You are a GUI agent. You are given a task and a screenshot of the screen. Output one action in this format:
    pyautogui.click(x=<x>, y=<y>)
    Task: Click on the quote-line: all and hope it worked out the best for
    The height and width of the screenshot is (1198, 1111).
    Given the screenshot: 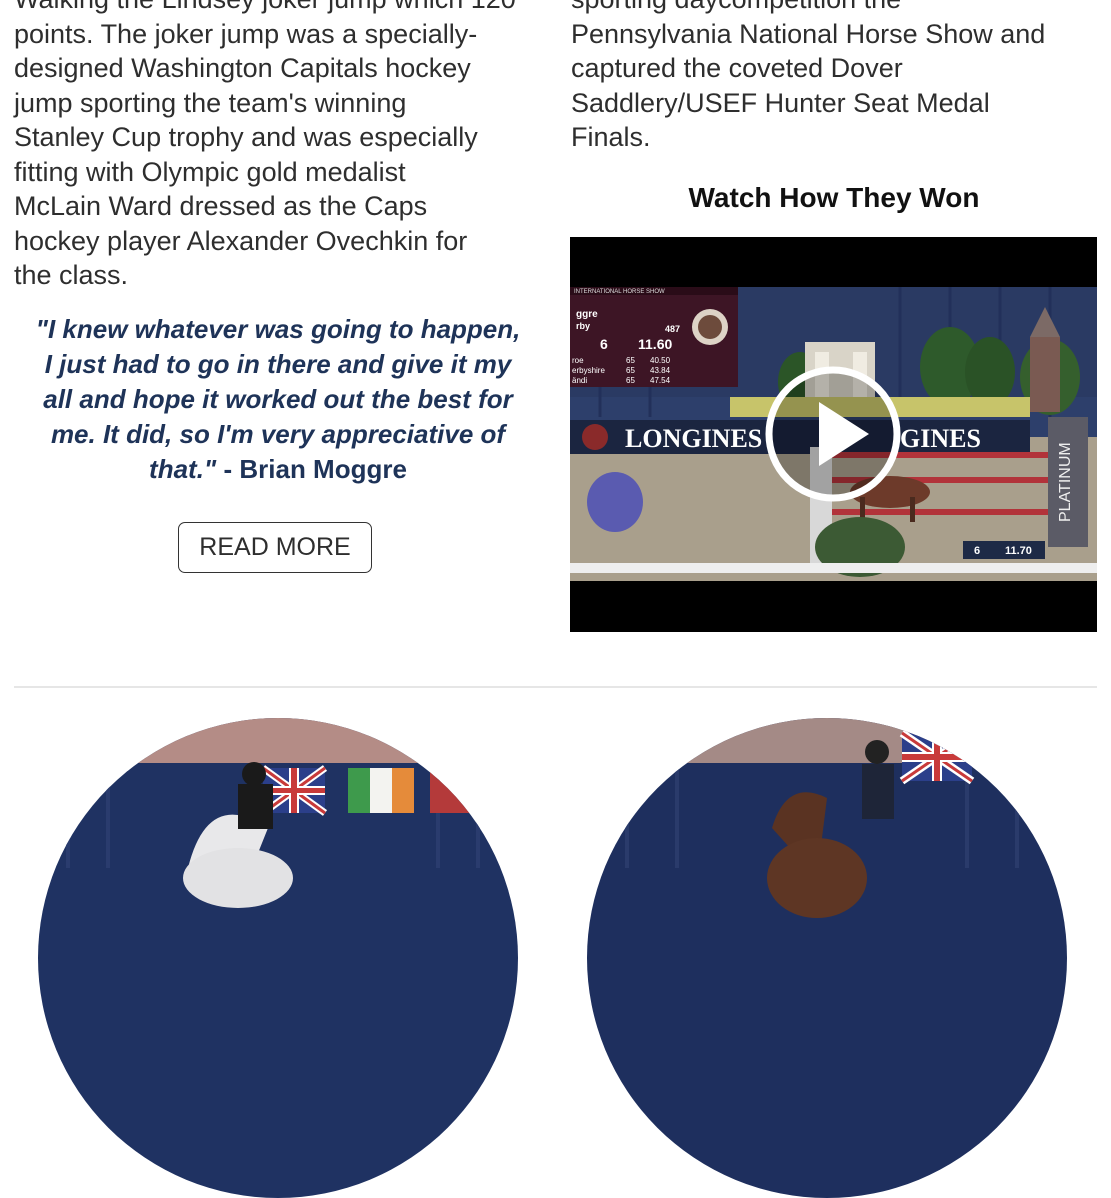 What is the action you would take?
    pyautogui.click(x=278, y=399)
    